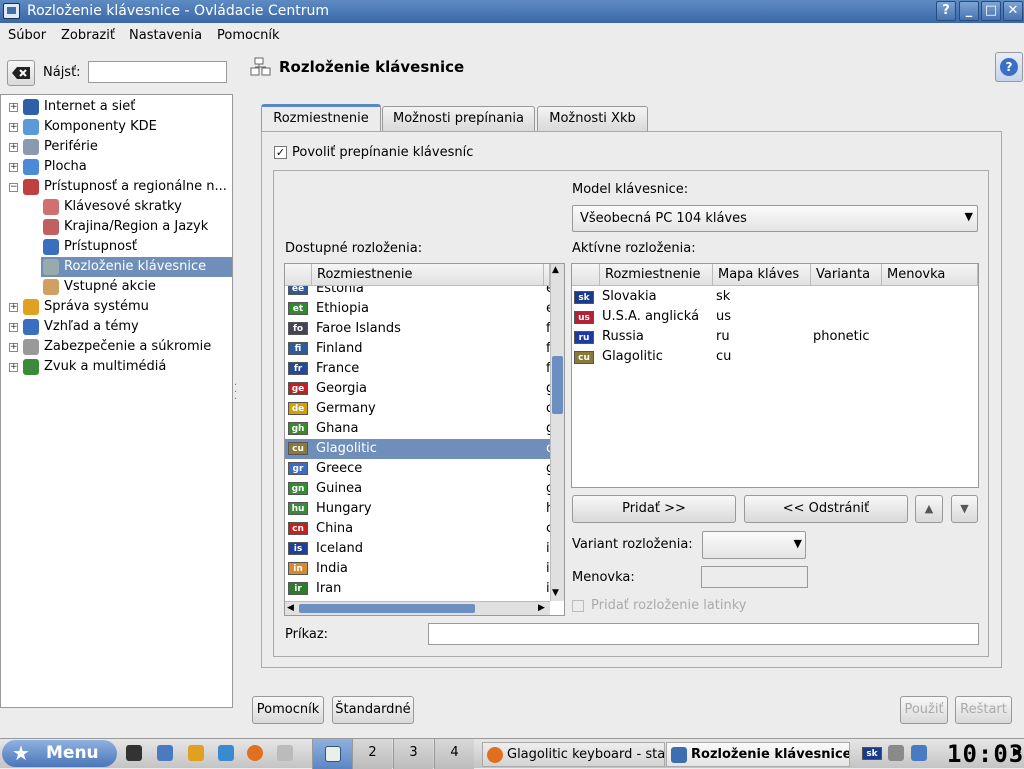 This screenshot has width=1024, height=769. What do you see at coordinates (417, 529) in the screenshot?
I see `available-row: cnChinac` at bounding box center [417, 529].